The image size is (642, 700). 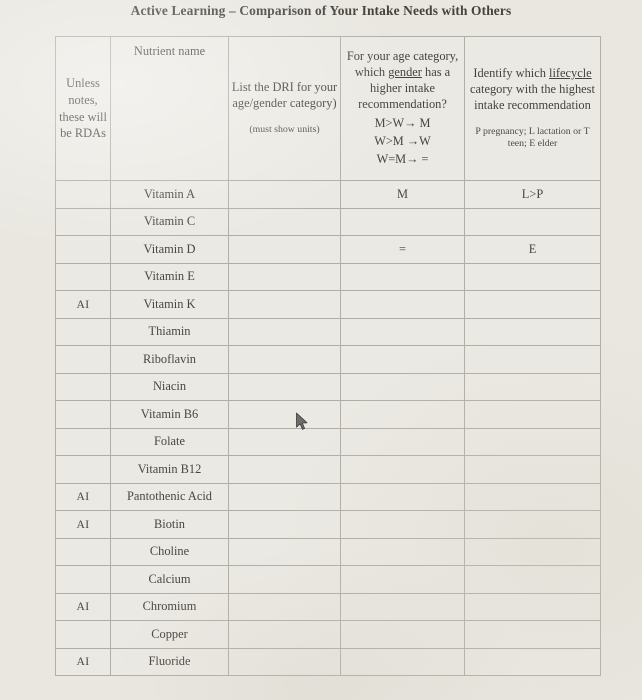 I want to click on table-row: AI Vitamin K, so click(x=328, y=304).